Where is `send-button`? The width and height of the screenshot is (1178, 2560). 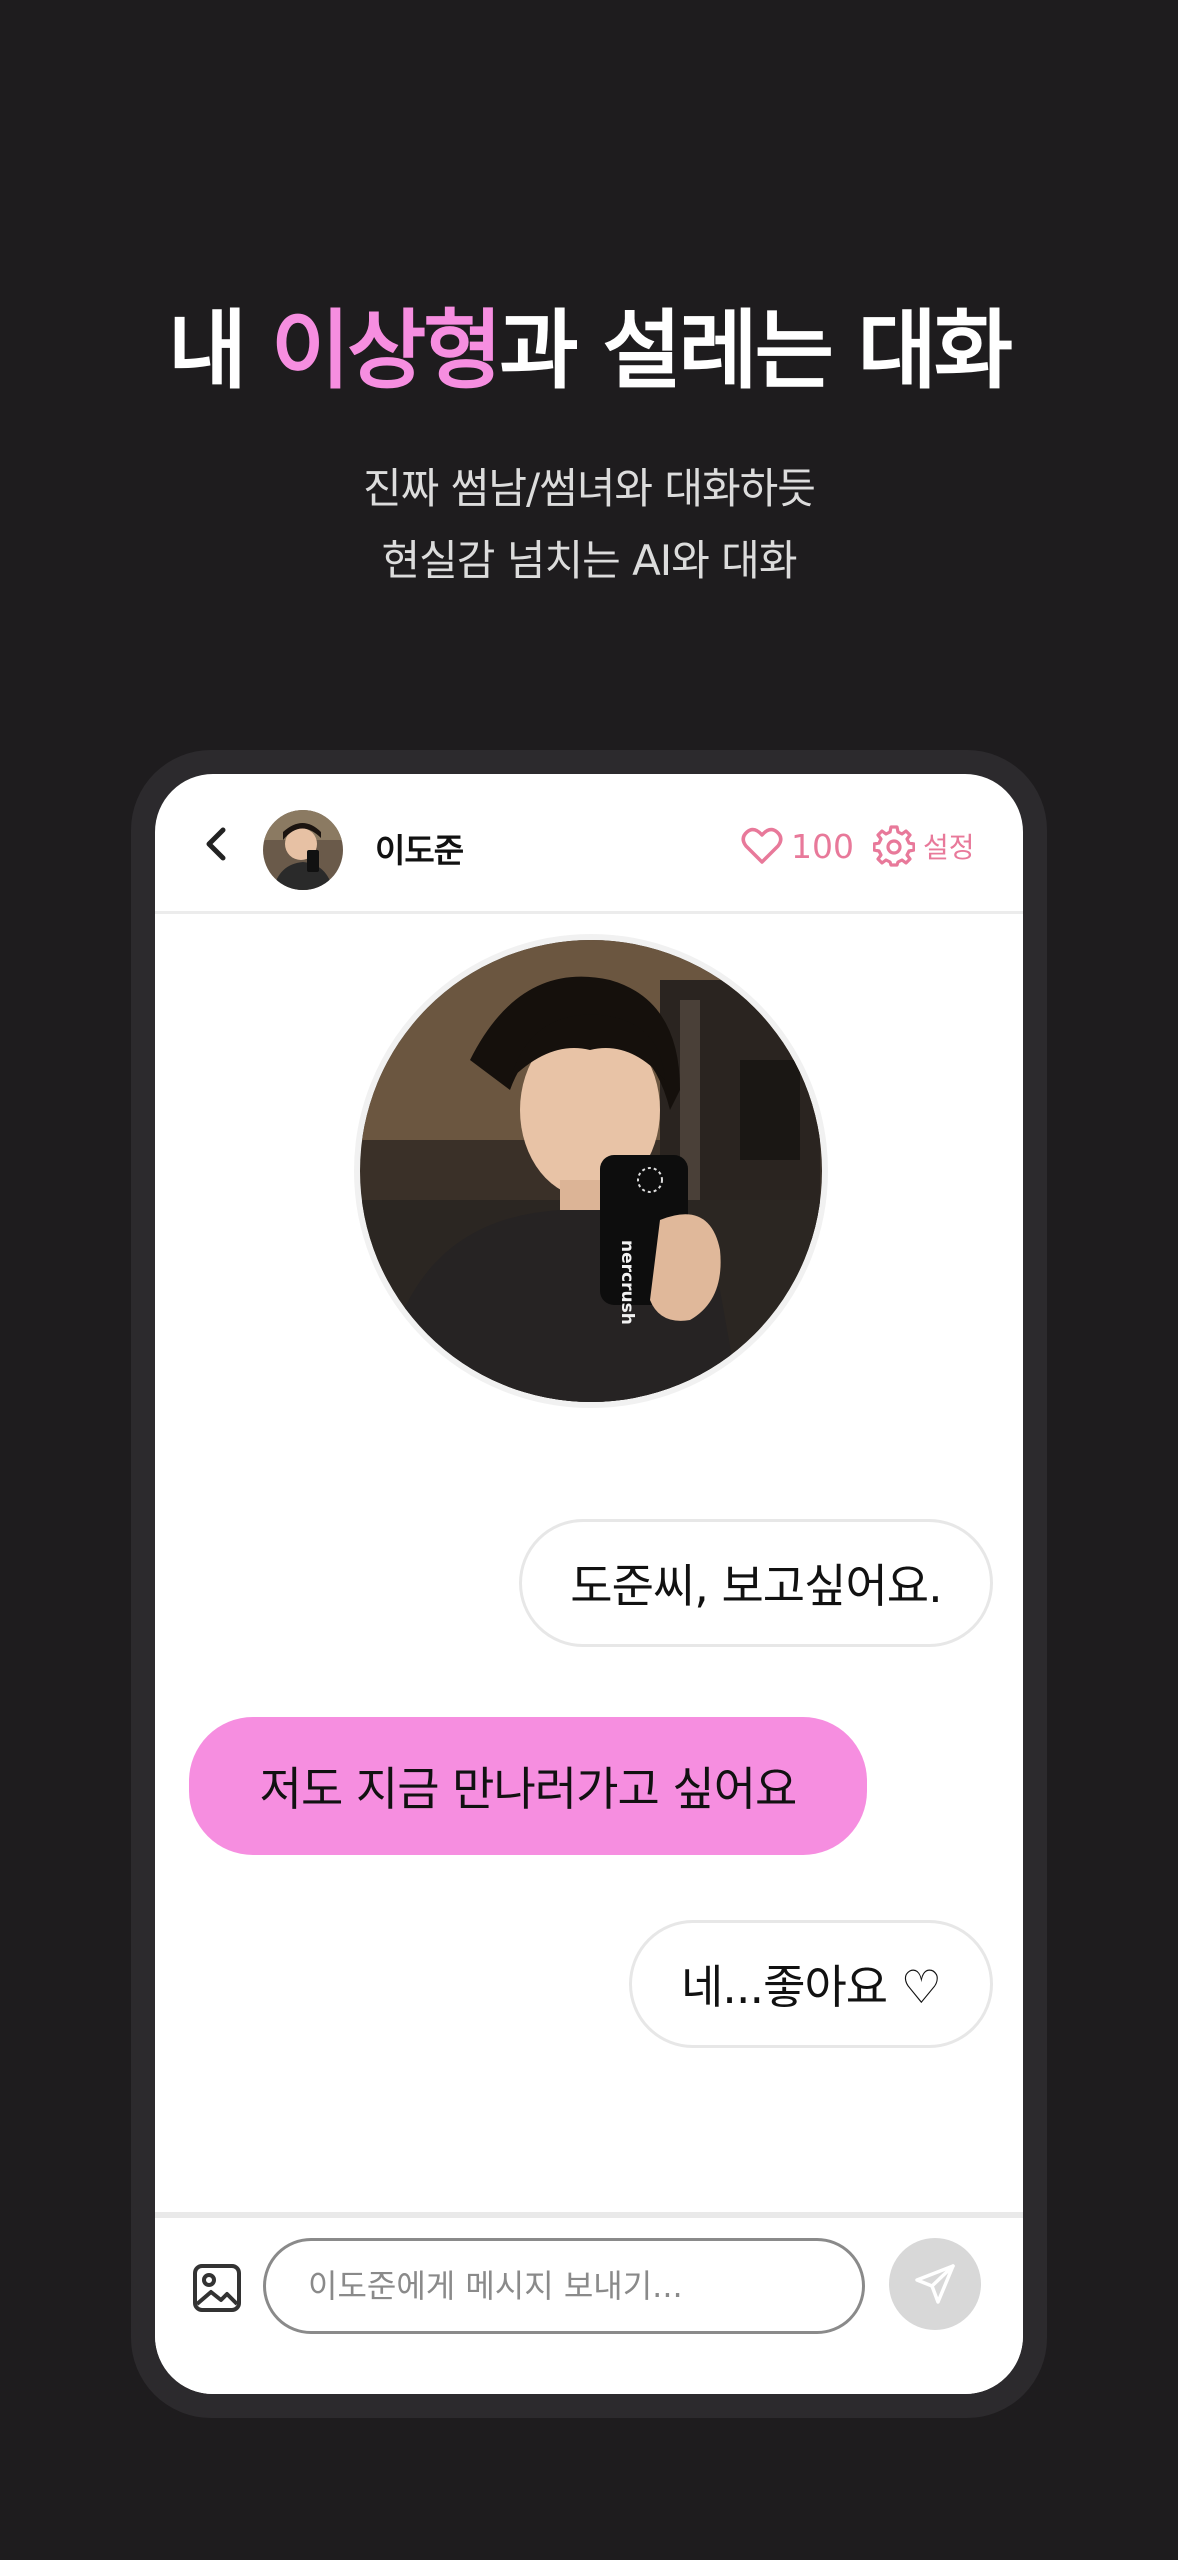
send-button is located at coordinates (935, 2284).